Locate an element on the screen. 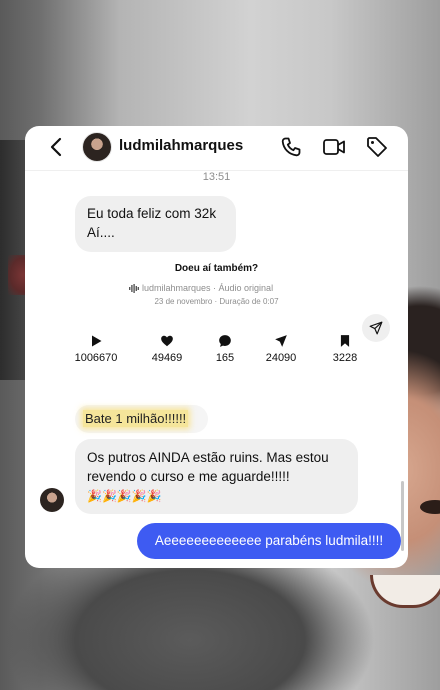 The image size is (440, 690). message-text-line: Eu toda feliz com 32k is located at coordinates (152, 213).